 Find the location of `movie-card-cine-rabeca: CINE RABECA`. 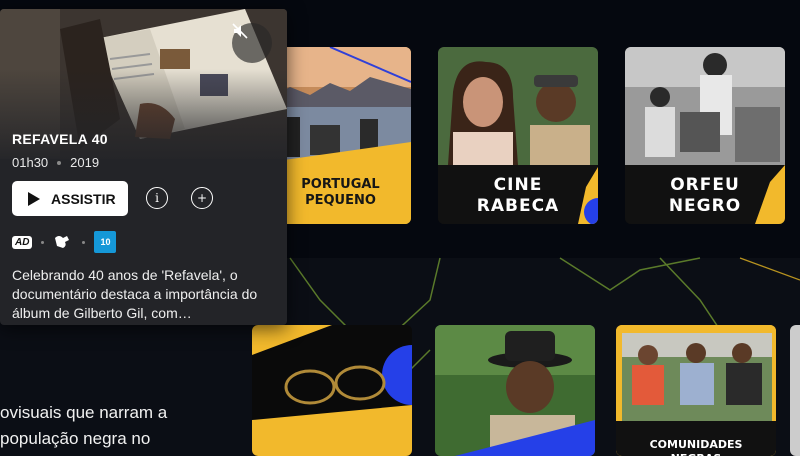

movie-card-cine-rabeca: CINE RABECA is located at coordinates (518, 135).